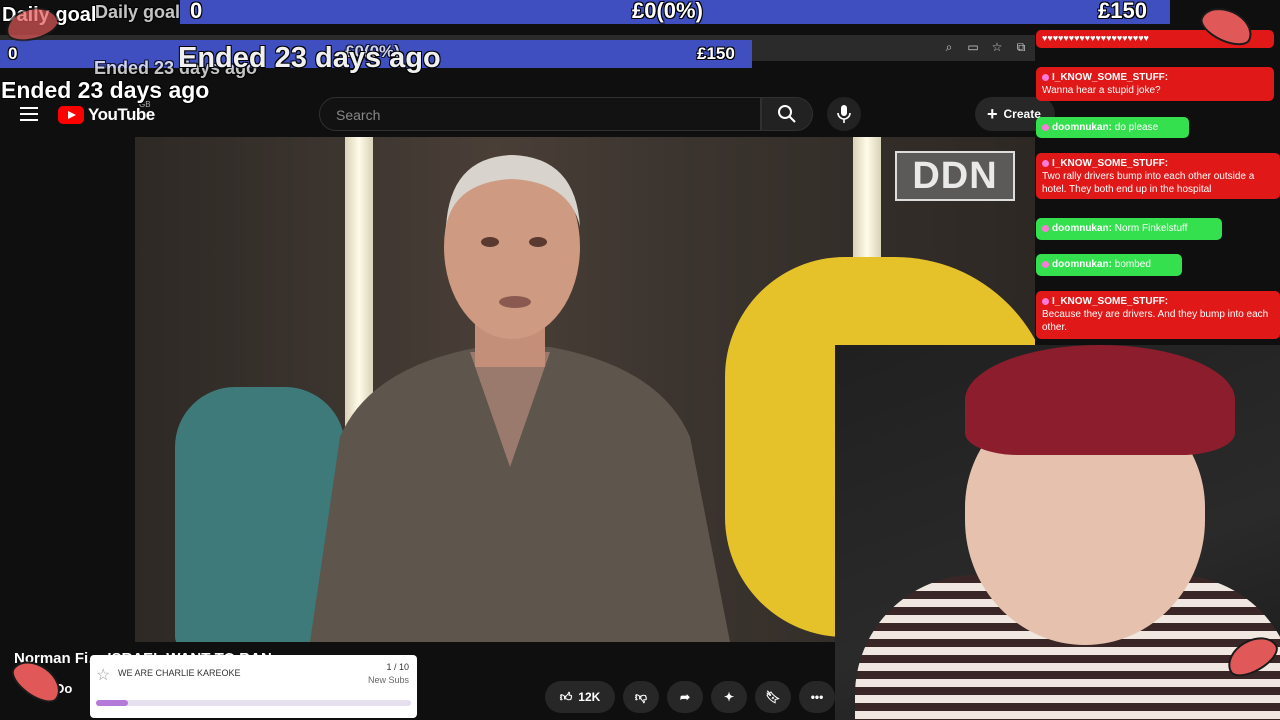  I want to click on ask-button: ✦, so click(729, 697).